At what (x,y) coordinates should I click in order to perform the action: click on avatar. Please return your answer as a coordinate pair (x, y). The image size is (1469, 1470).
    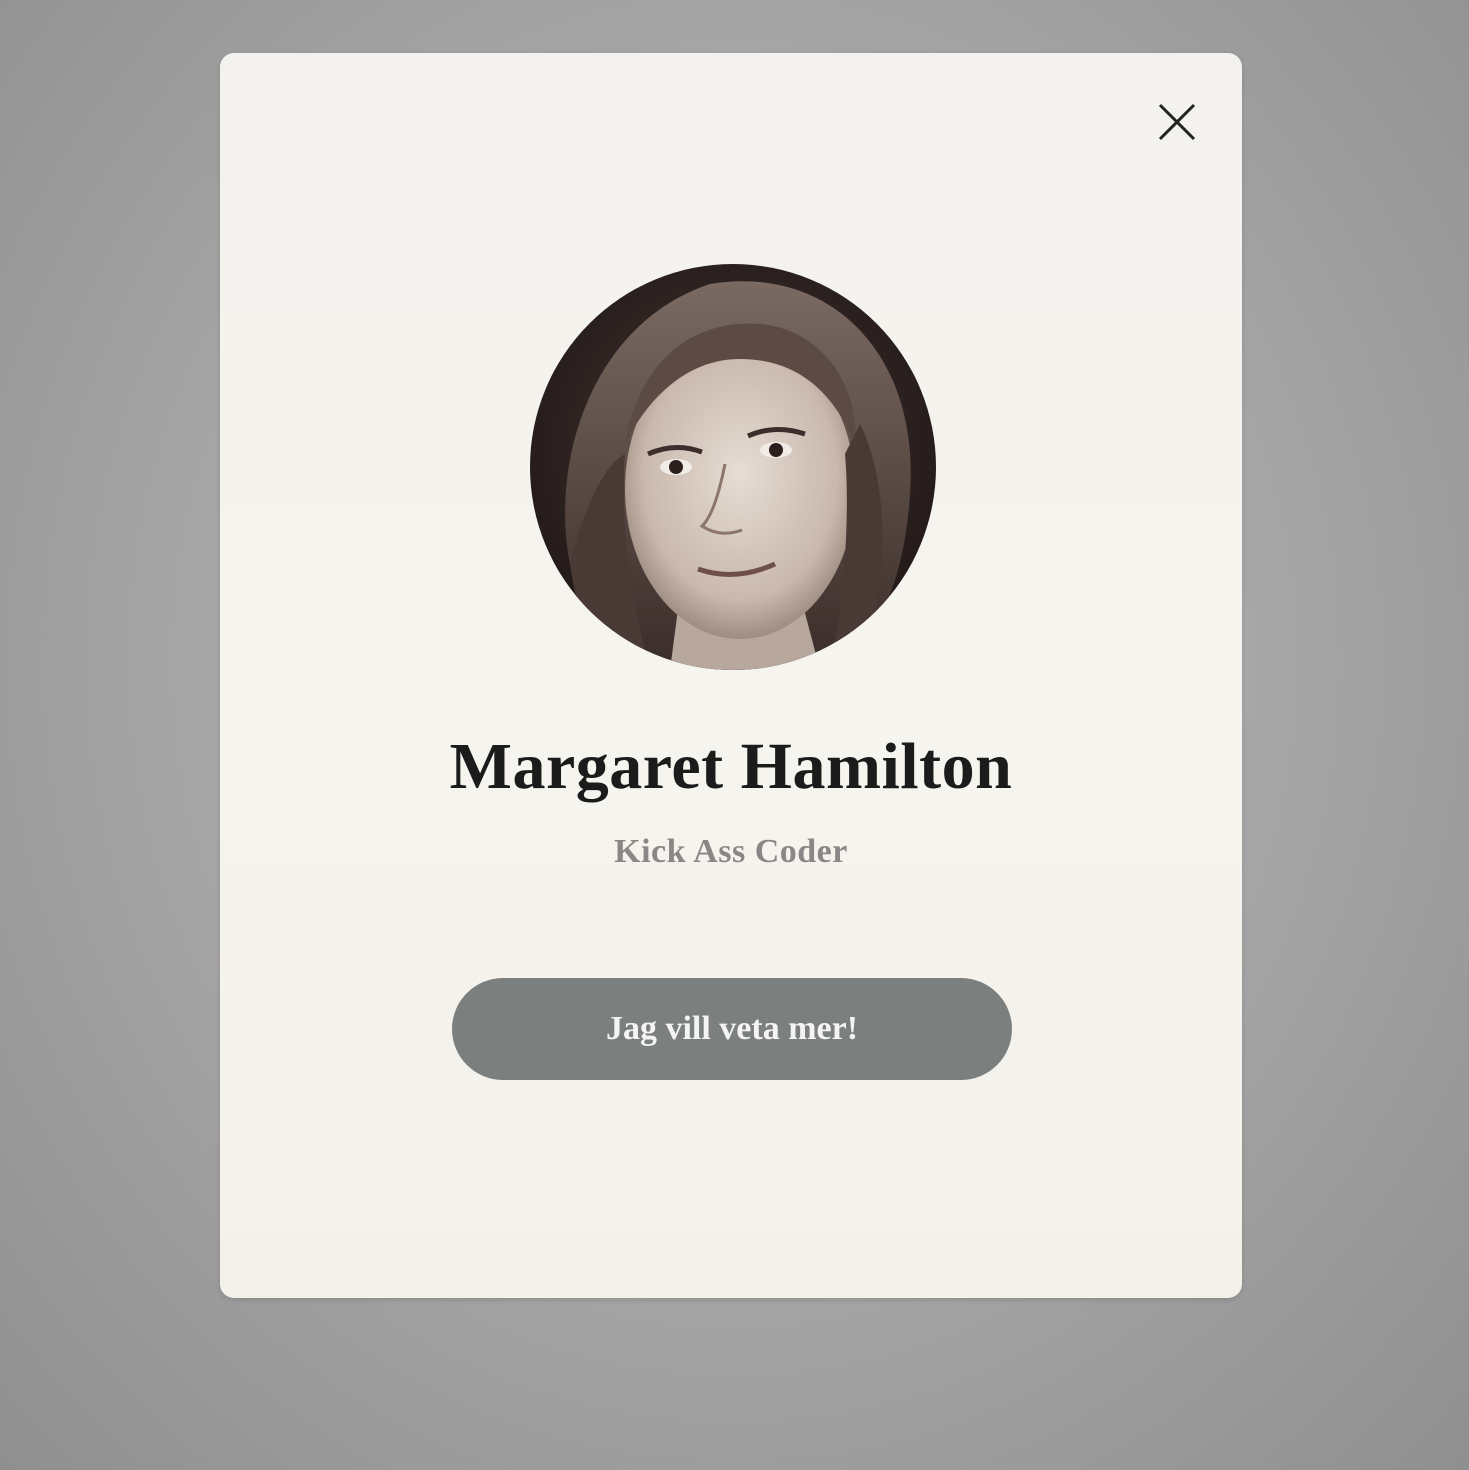
    Looking at the image, I should click on (733, 467).